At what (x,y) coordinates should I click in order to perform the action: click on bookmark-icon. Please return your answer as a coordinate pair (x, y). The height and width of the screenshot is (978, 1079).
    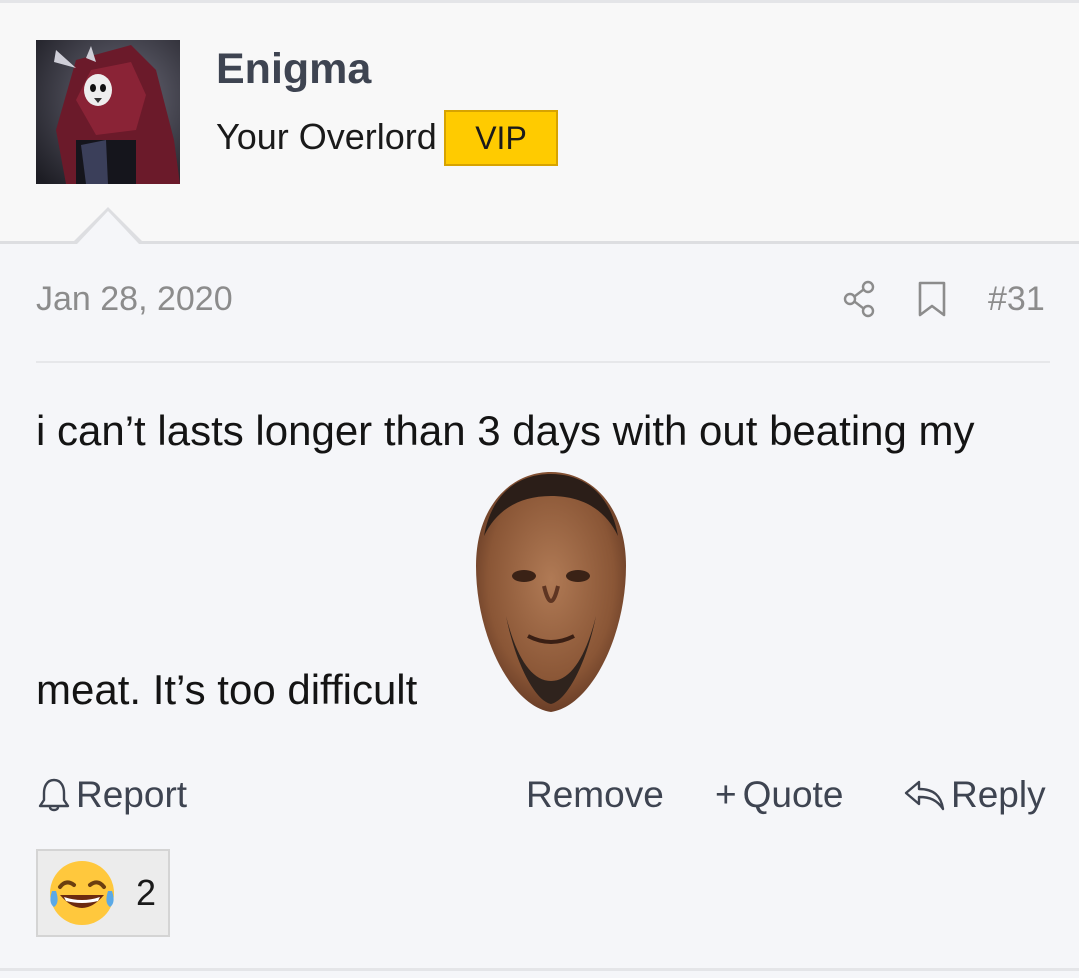
    Looking at the image, I should click on (932, 301).